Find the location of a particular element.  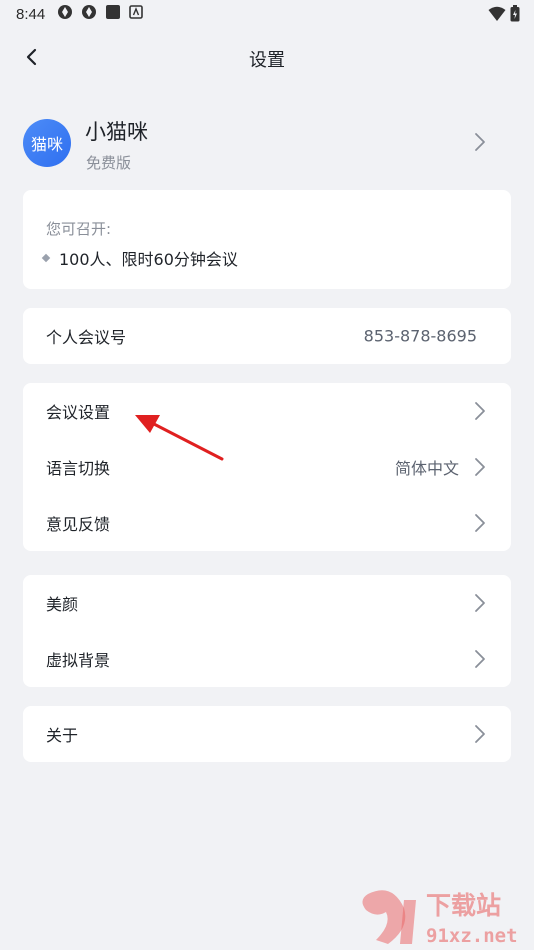

settings-group-2: 美颜 虚拟背景 is located at coordinates (267, 631).